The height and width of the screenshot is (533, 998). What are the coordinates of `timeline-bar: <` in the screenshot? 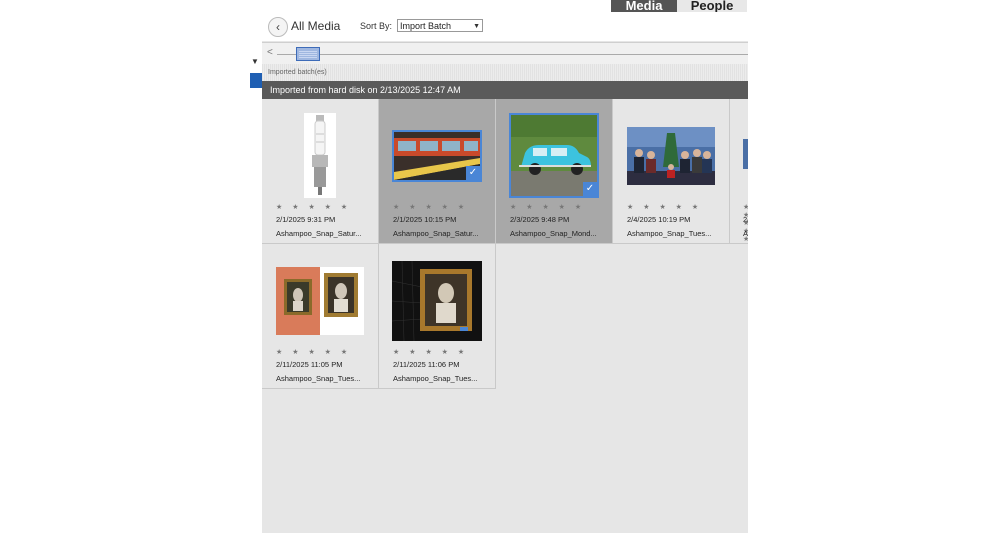 It's located at (505, 53).